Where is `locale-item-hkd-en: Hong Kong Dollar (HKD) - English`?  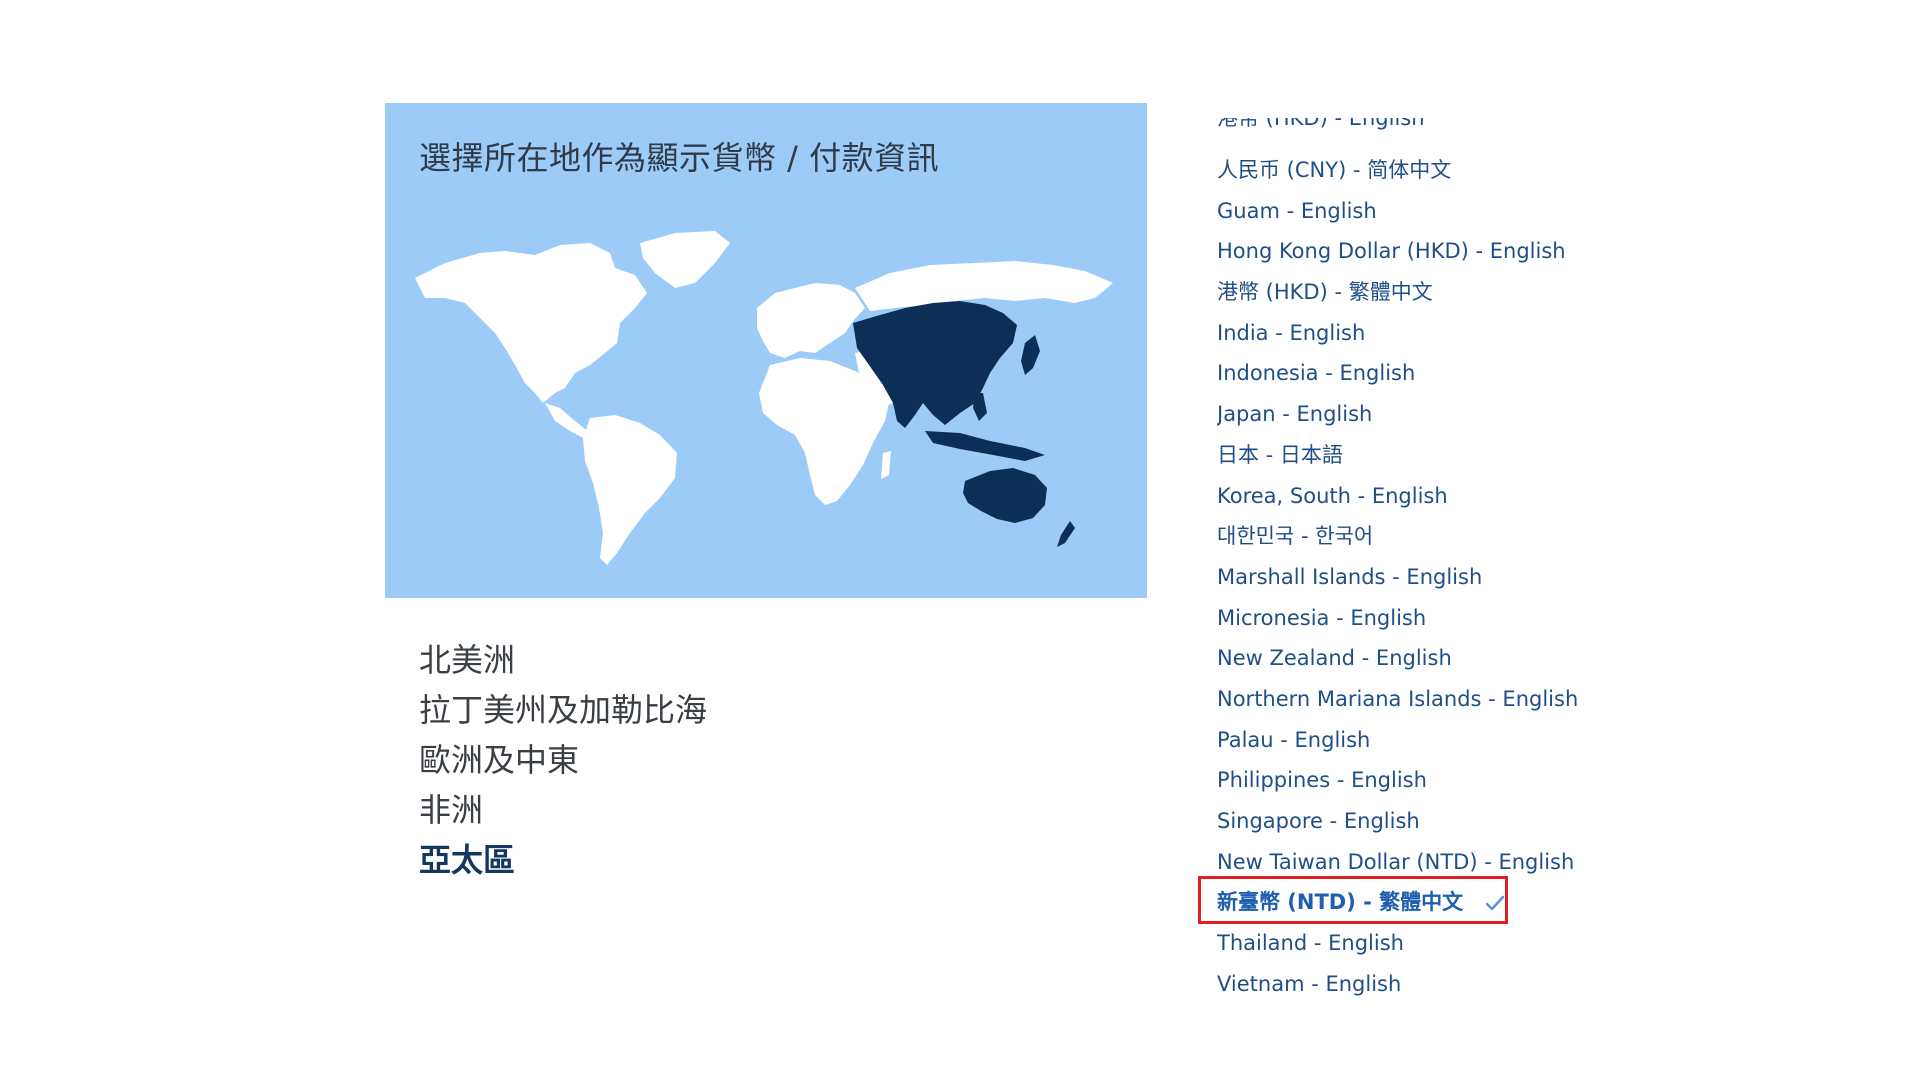 locale-item-hkd-en: Hong Kong Dollar (HKD) - English is located at coordinates (1397, 251).